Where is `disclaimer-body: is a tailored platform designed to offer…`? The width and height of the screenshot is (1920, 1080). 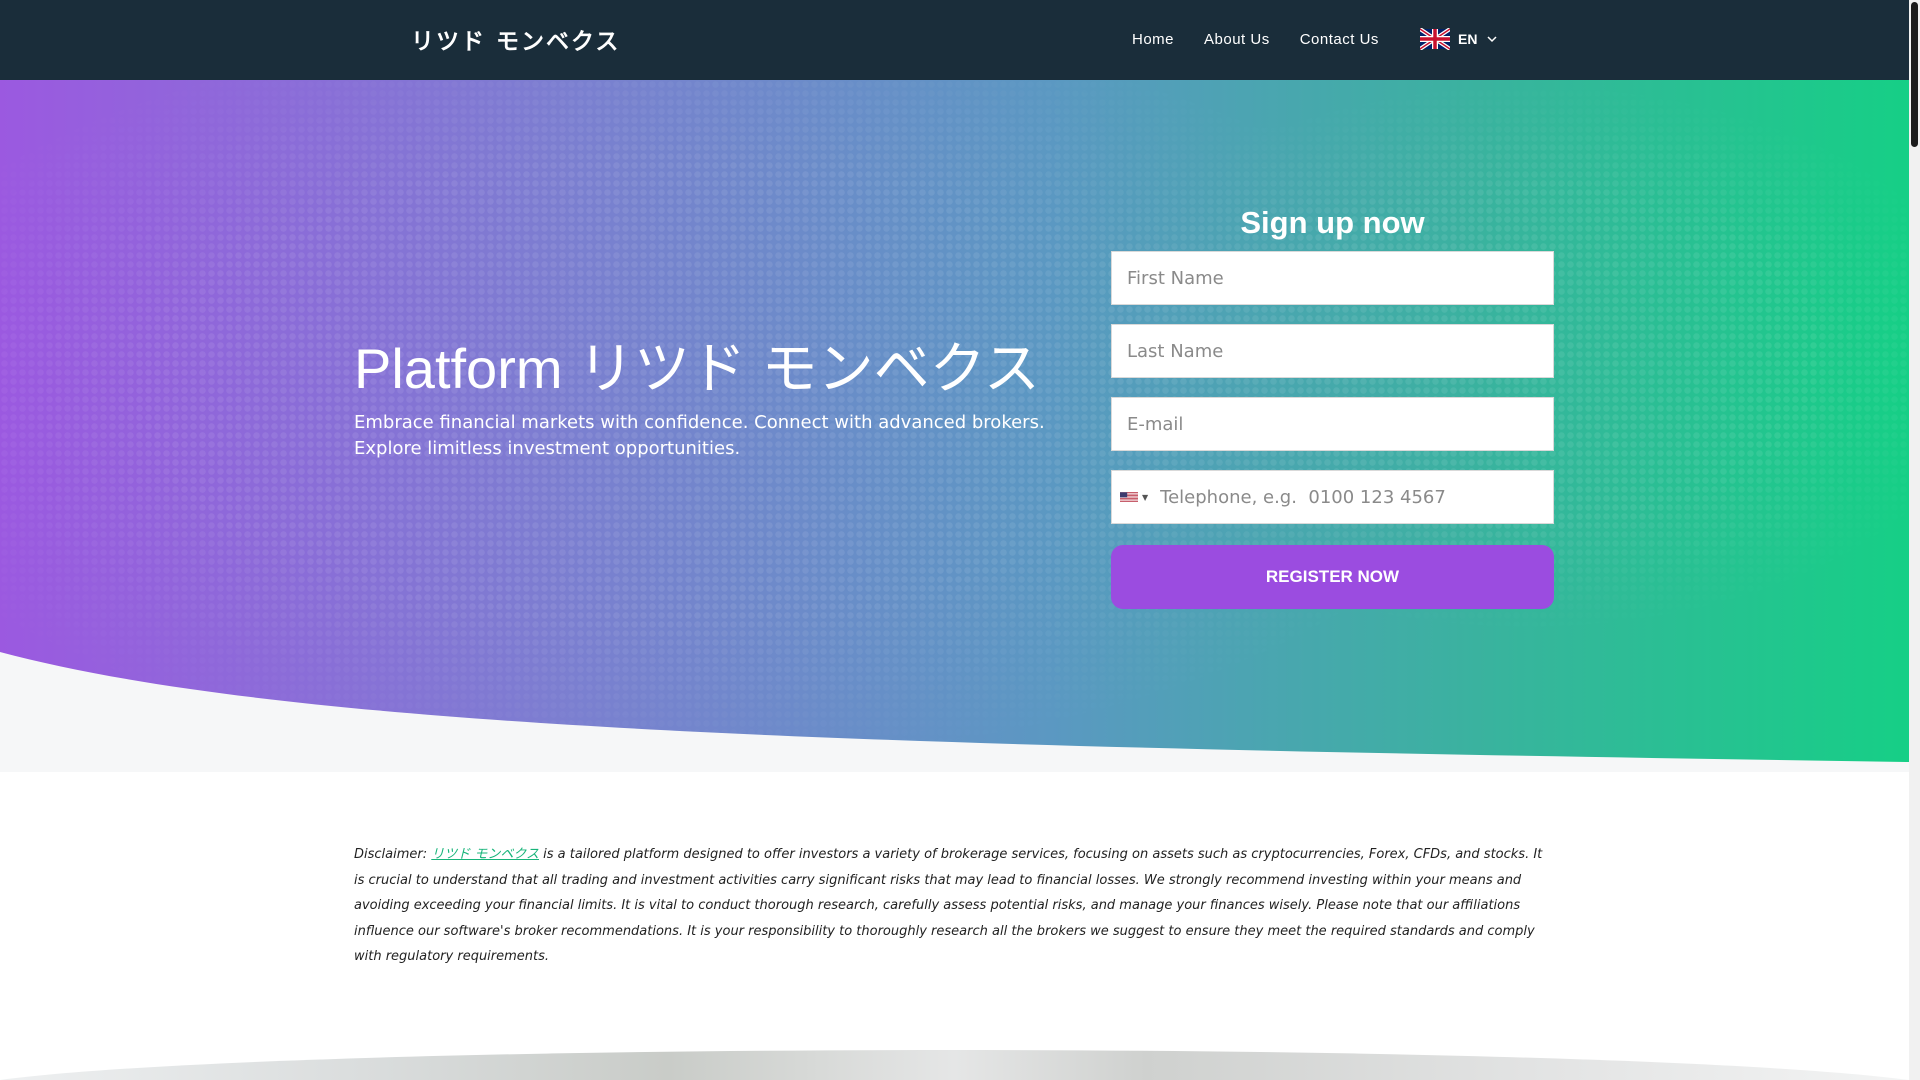
disclaimer-body: is a tailored platform designed to offer… is located at coordinates (948, 905).